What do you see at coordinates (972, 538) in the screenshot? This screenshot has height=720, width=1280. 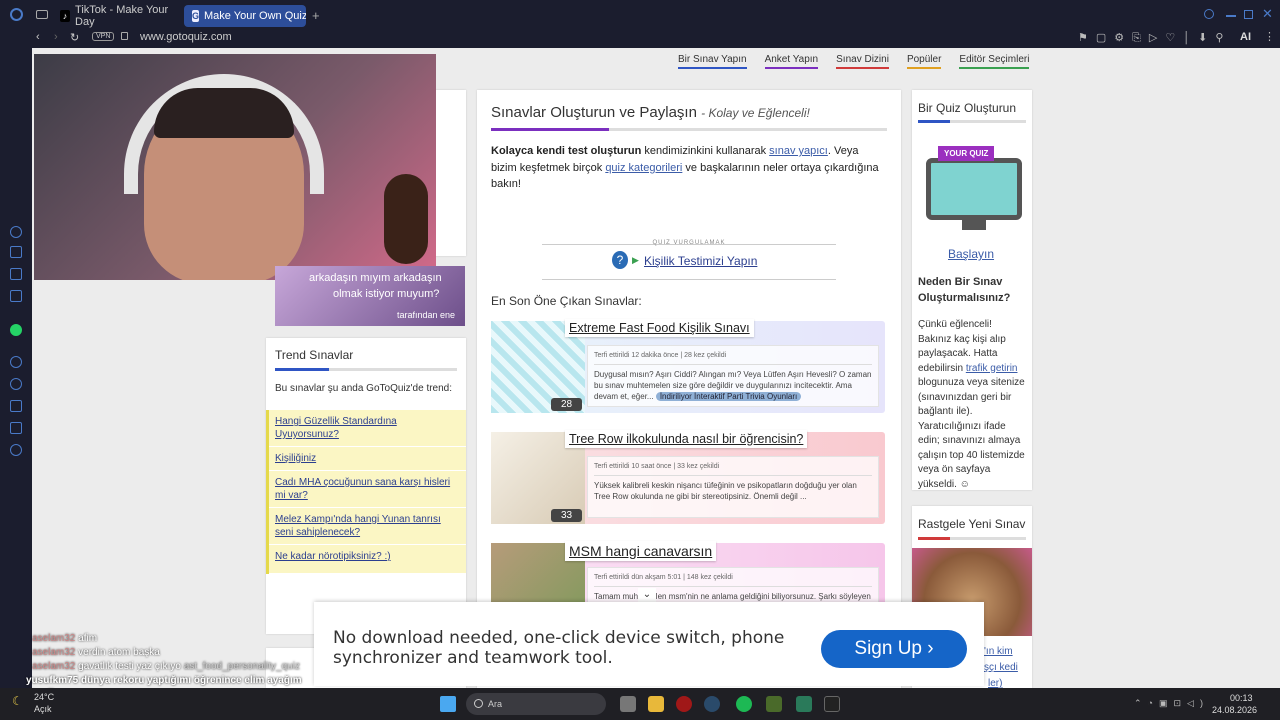 I see `random-title-bar` at bounding box center [972, 538].